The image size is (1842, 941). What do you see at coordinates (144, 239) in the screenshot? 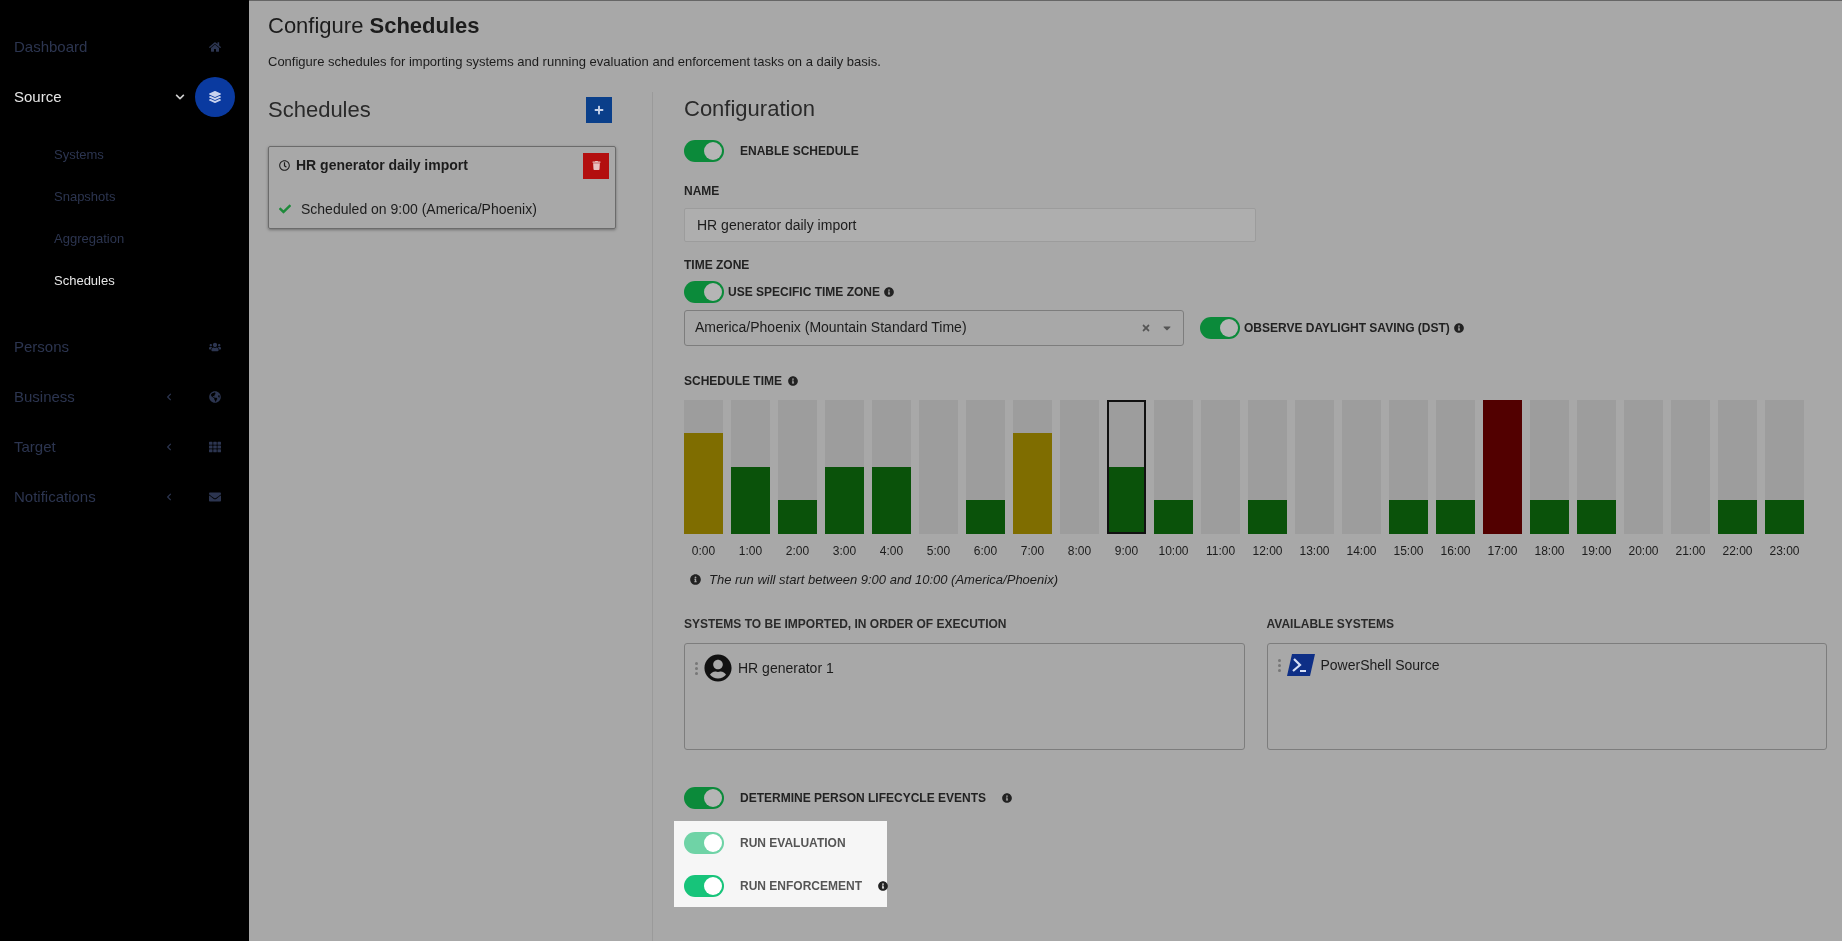
I see `nav-subitem: Aggregation` at bounding box center [144, 239].